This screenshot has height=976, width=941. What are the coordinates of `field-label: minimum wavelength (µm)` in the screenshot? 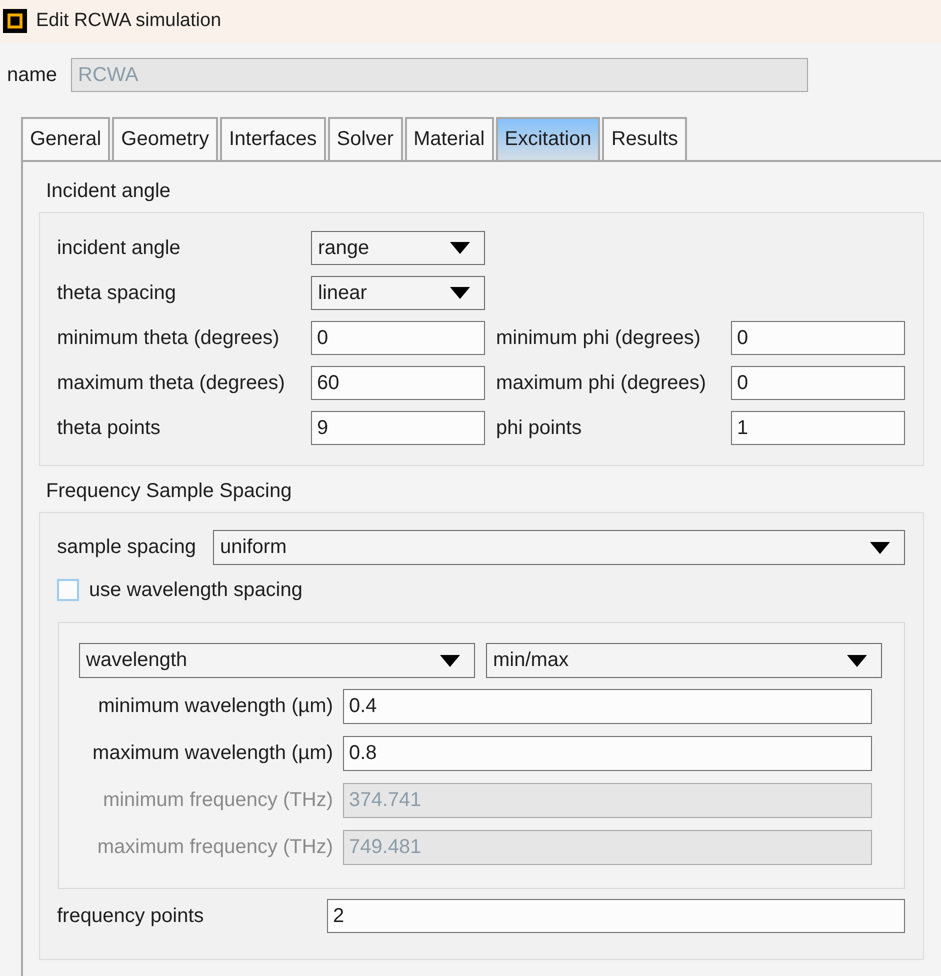 It's located at (215, 706).